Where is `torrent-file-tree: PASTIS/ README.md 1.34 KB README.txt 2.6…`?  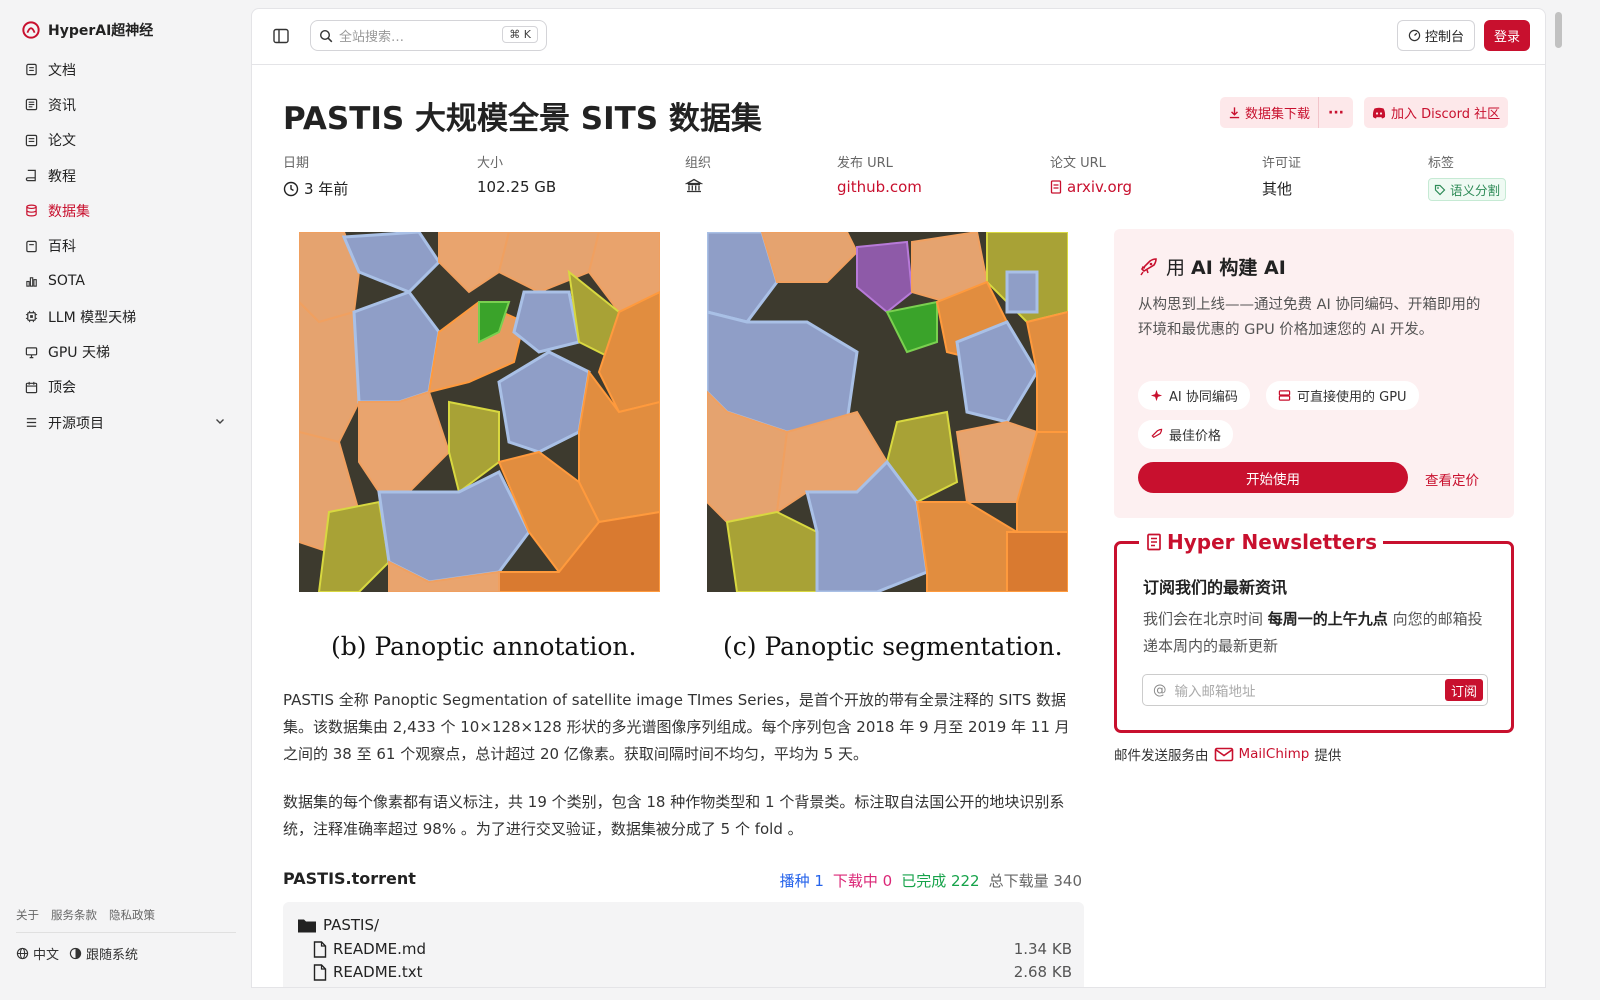
torrent-file-tree: PASTIS/ README.md 1.34 KB README.txt 2.6… is located at coordinates (683, 944).